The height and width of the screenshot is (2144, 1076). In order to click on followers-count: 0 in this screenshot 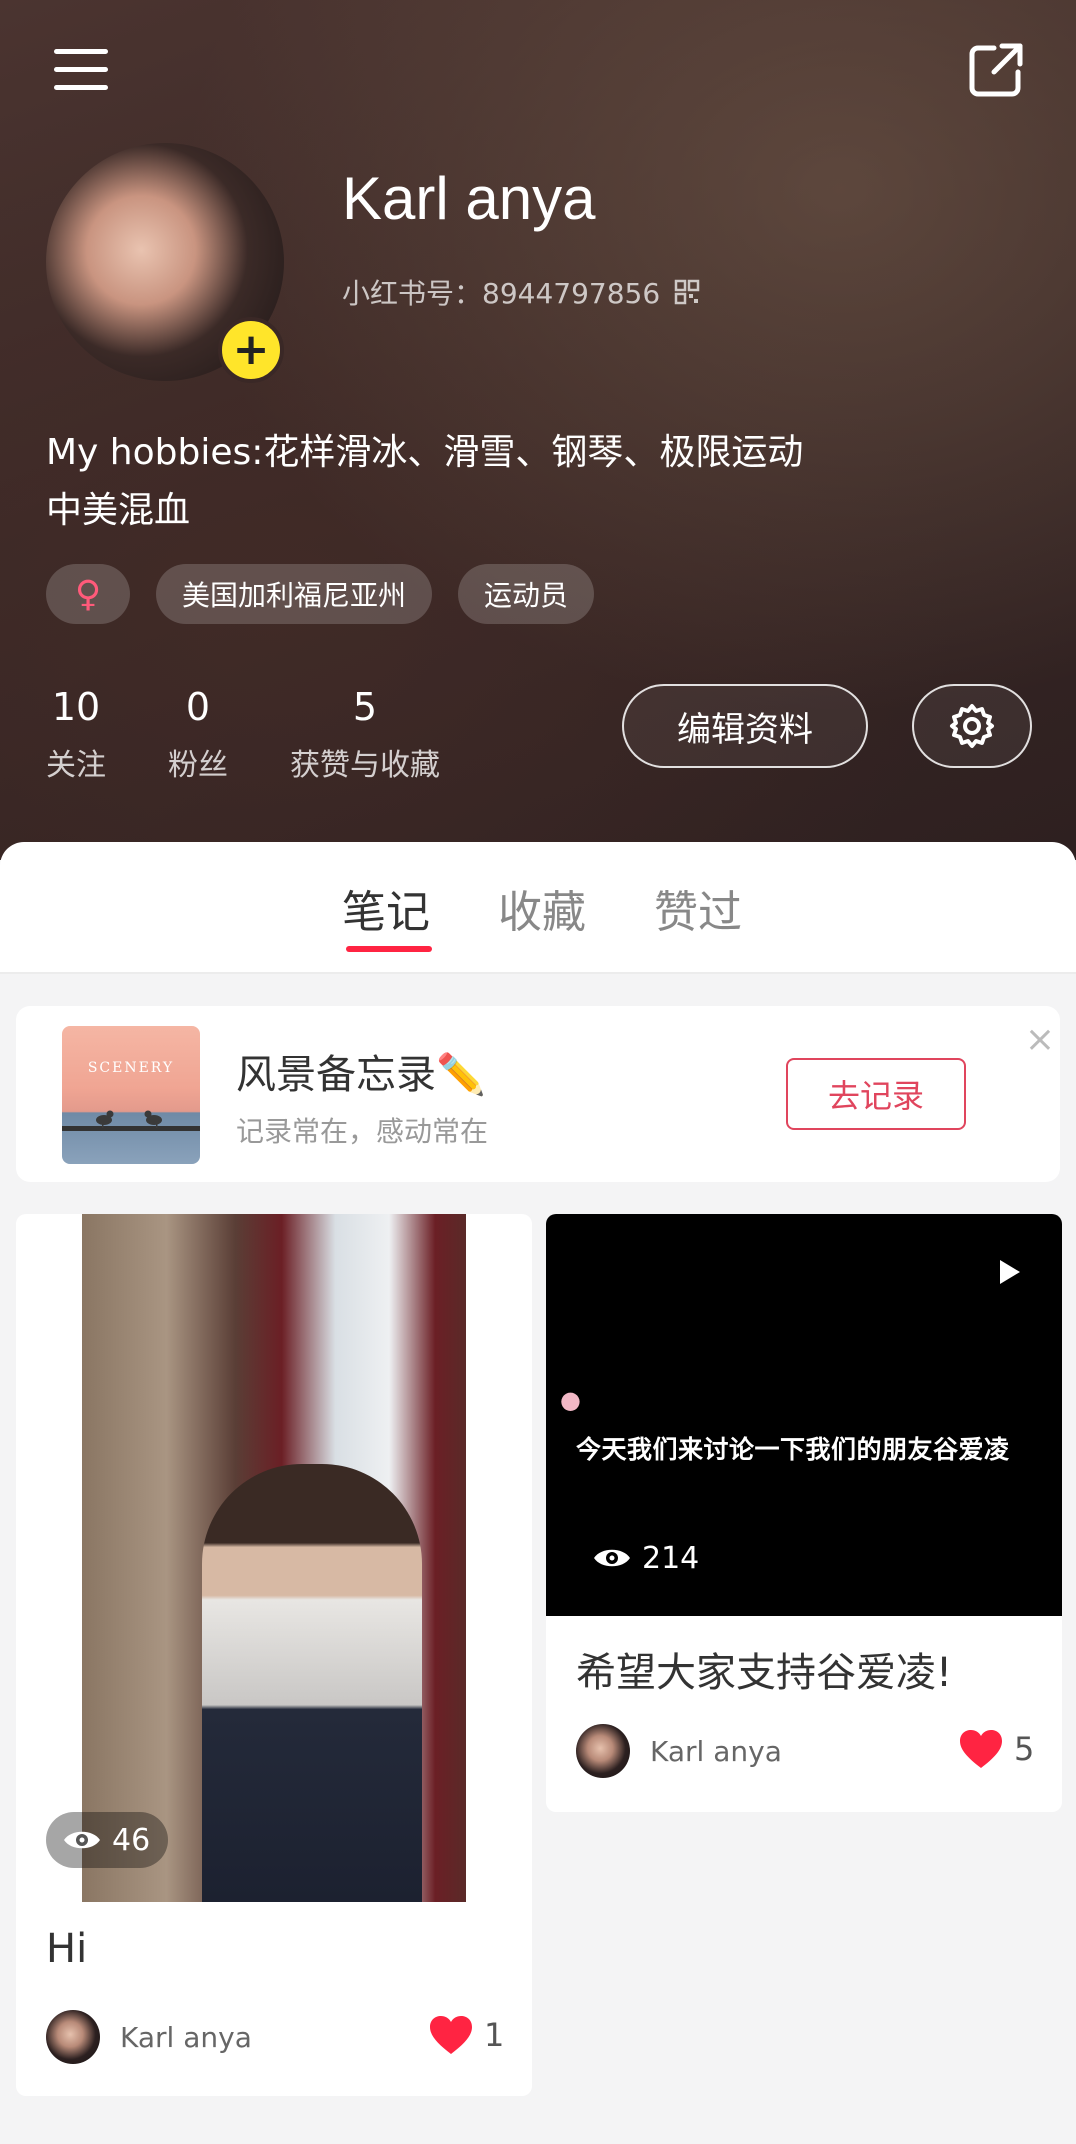, I will do `click(198, 707)`.